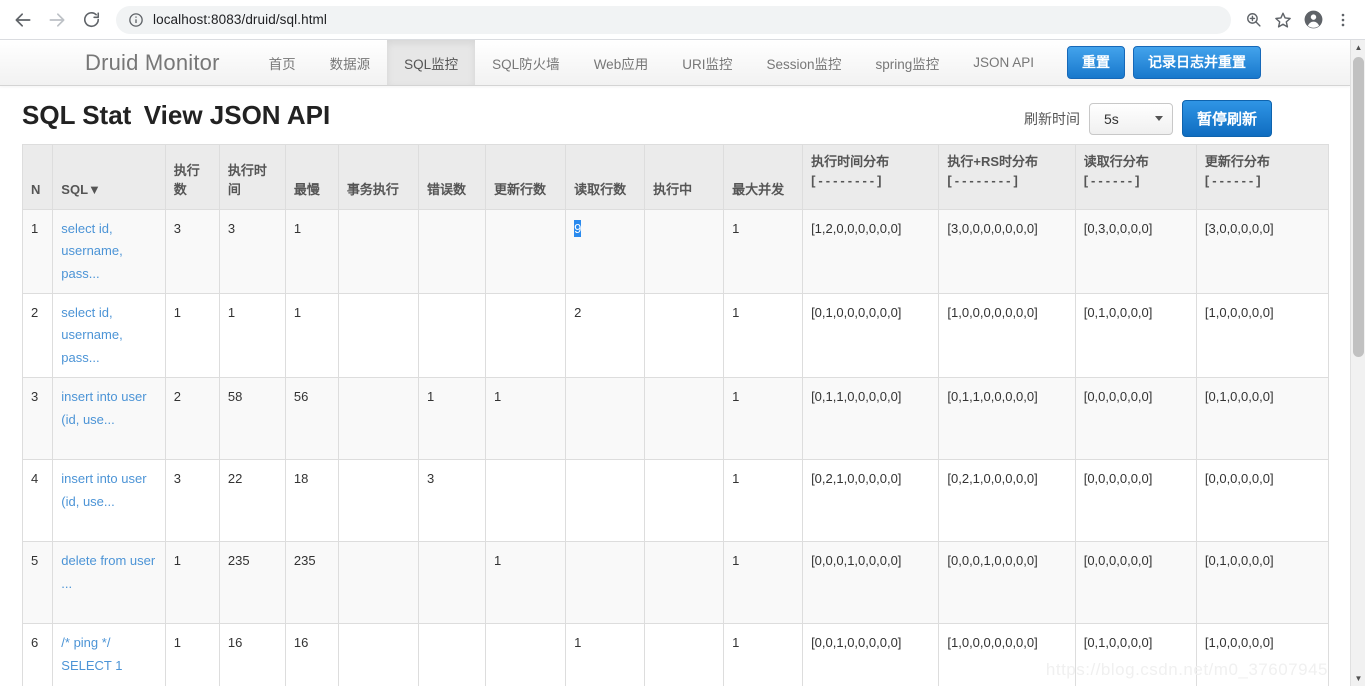 This screenshot has height=686, width=1365. Describe the element at coordinates (871, 419) in the screenshot. I see `cell-d1: [0,1,1,0,0,0,0,0]` at that location.